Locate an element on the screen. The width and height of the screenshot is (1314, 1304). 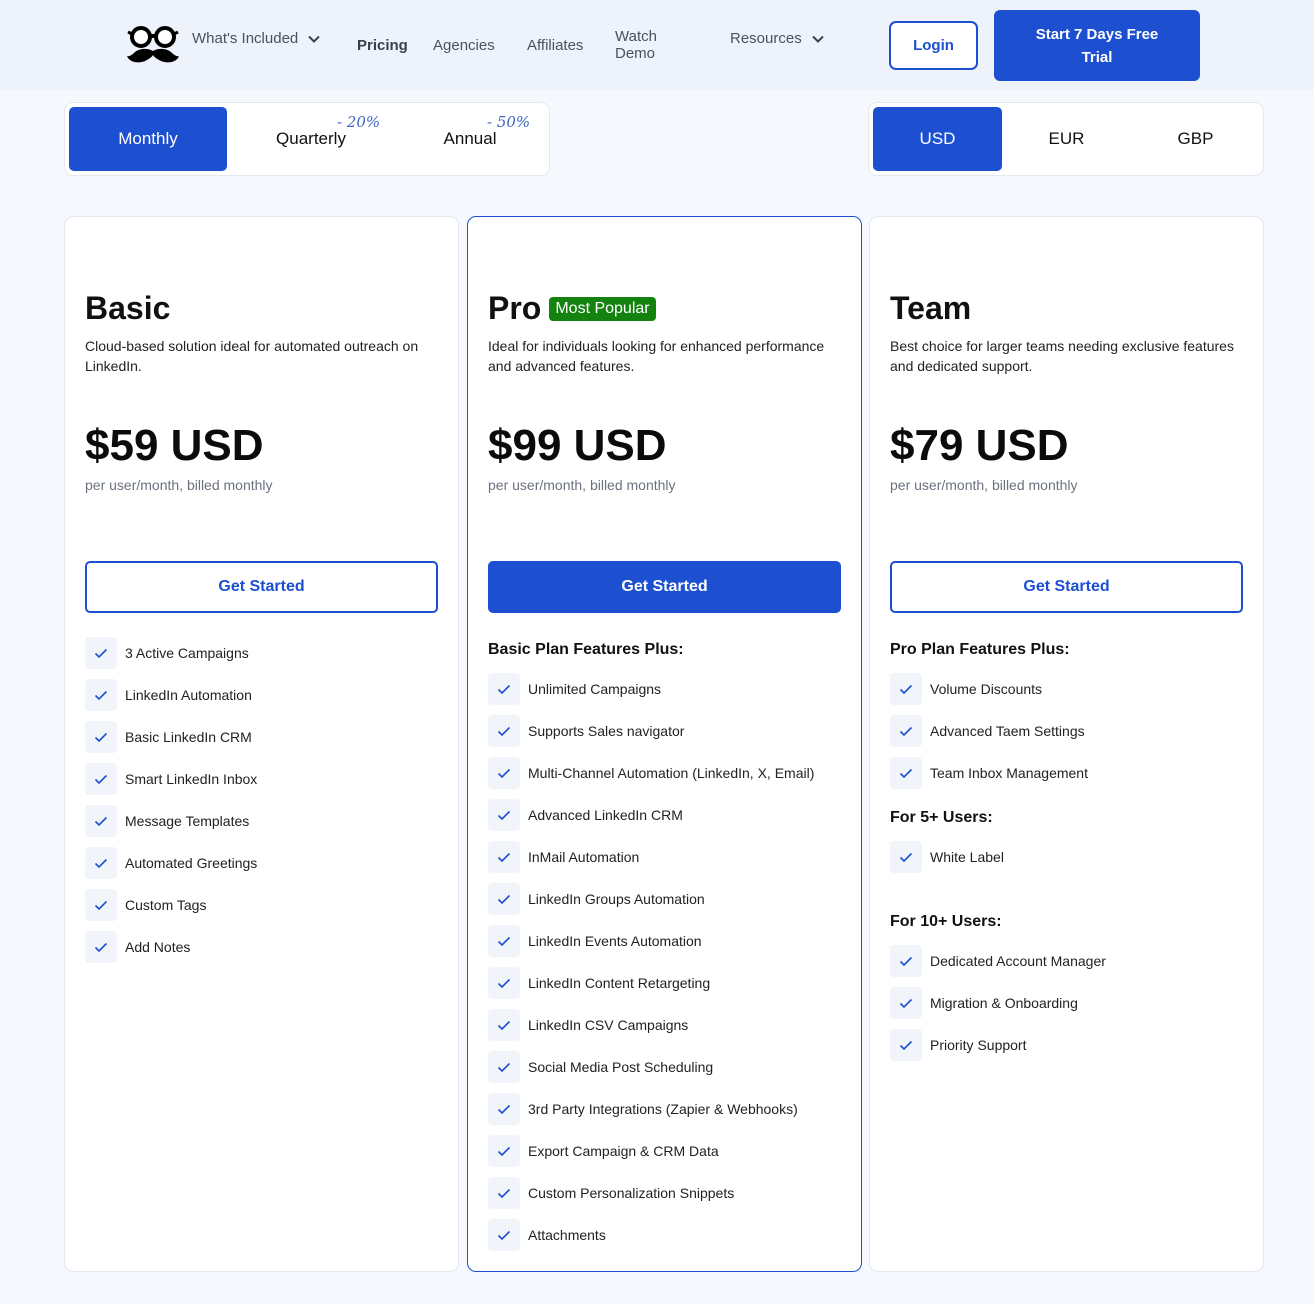
feature-item: Add Notes is located at coordinates (137, 947).